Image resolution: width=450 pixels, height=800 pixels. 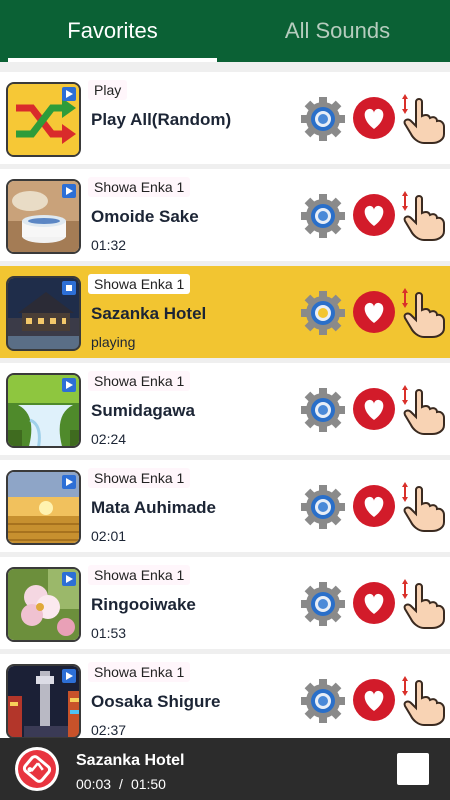 What do you see at coordinates (109, 730) in the screenshot?
I see `item-duration: 02:37` at bounding box center [109, 730].